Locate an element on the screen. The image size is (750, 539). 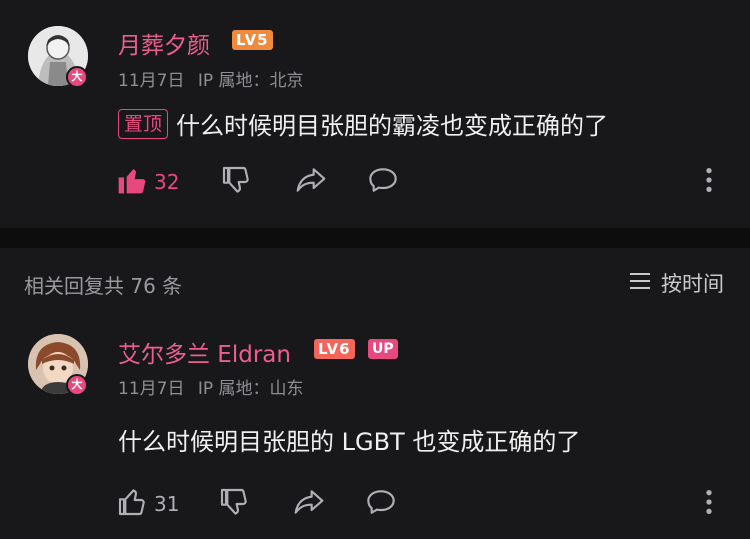
level-badge: LV5 is located at coordinates (252, 40).